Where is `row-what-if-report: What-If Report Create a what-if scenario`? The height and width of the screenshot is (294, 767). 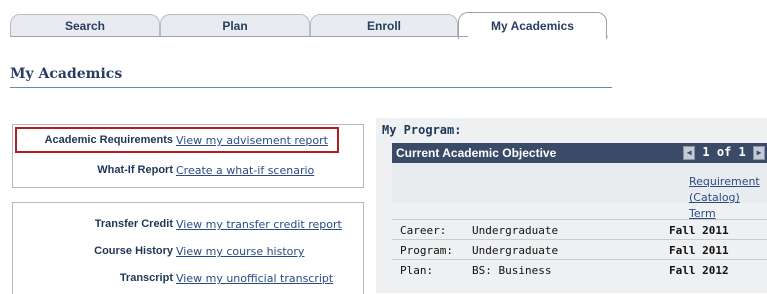 row-what-if-report: What-If Report Create a what-if scenario is located at coordinates (188, 174).